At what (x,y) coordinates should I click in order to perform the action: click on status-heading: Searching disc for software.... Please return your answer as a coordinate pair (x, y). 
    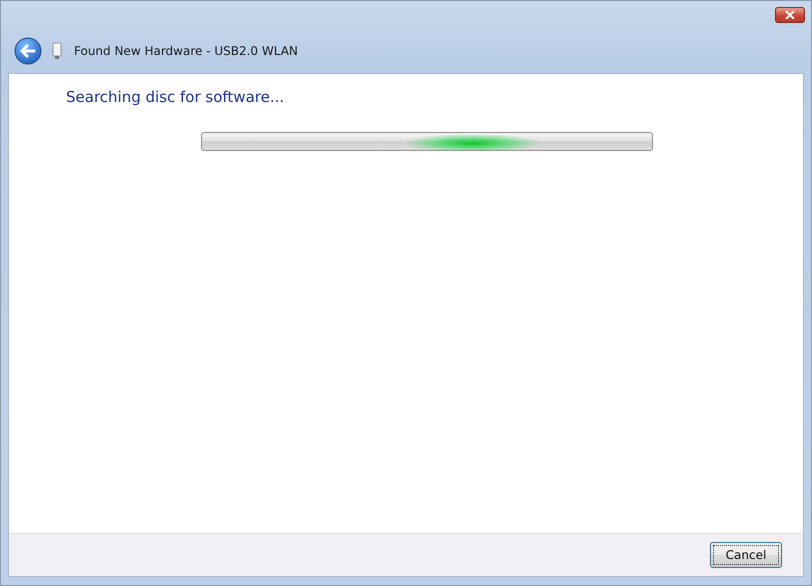
    Looking at the image, I should click on (176, 97).